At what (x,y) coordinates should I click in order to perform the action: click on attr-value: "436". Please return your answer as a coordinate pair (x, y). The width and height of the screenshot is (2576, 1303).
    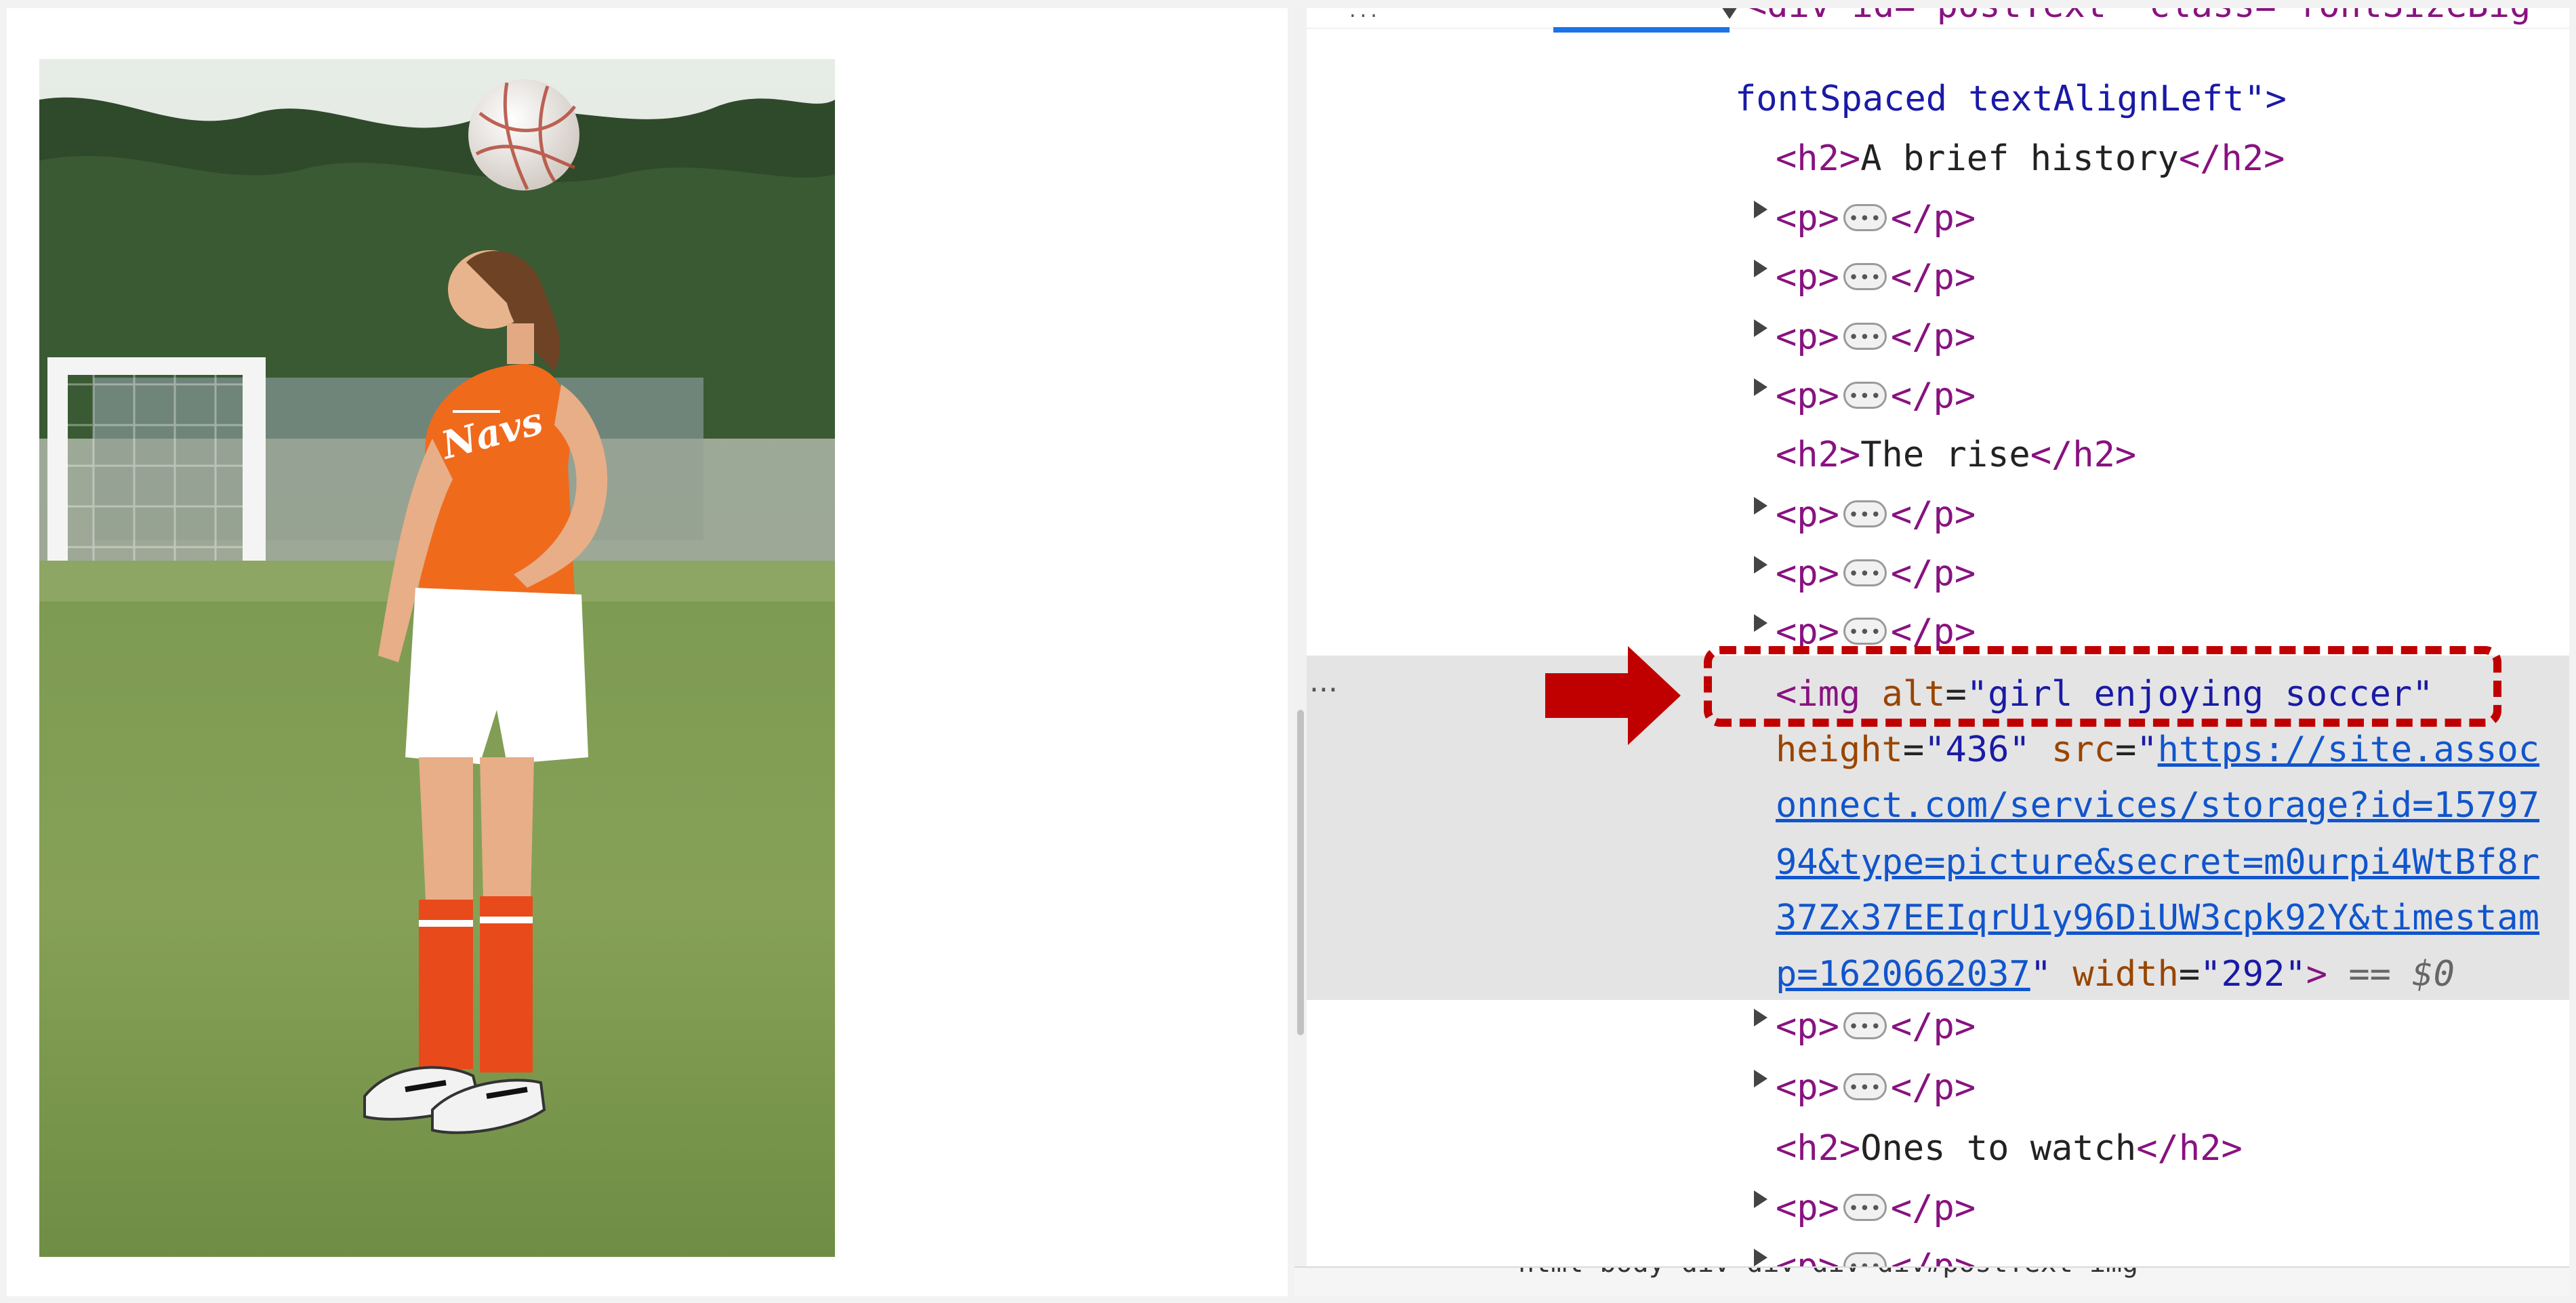
    Looking at the image, I should click on (1977, 749).